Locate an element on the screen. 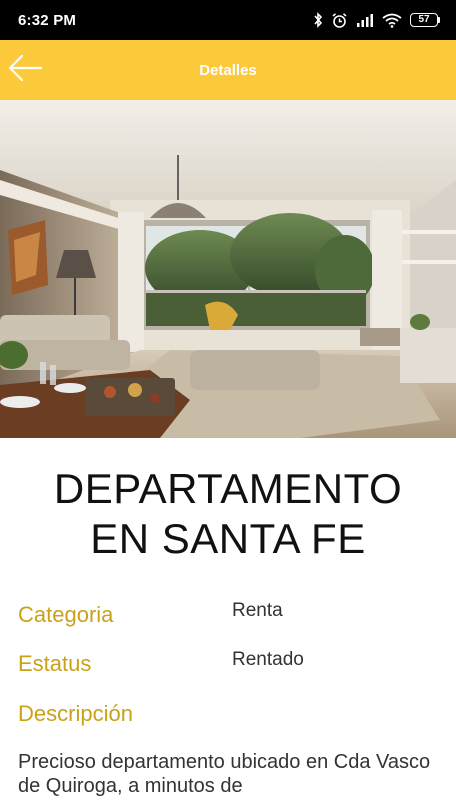 Image resolution: width=456 pixels, height=800 pixels. battery-icon: 57 is located at coordinates (425, 20).